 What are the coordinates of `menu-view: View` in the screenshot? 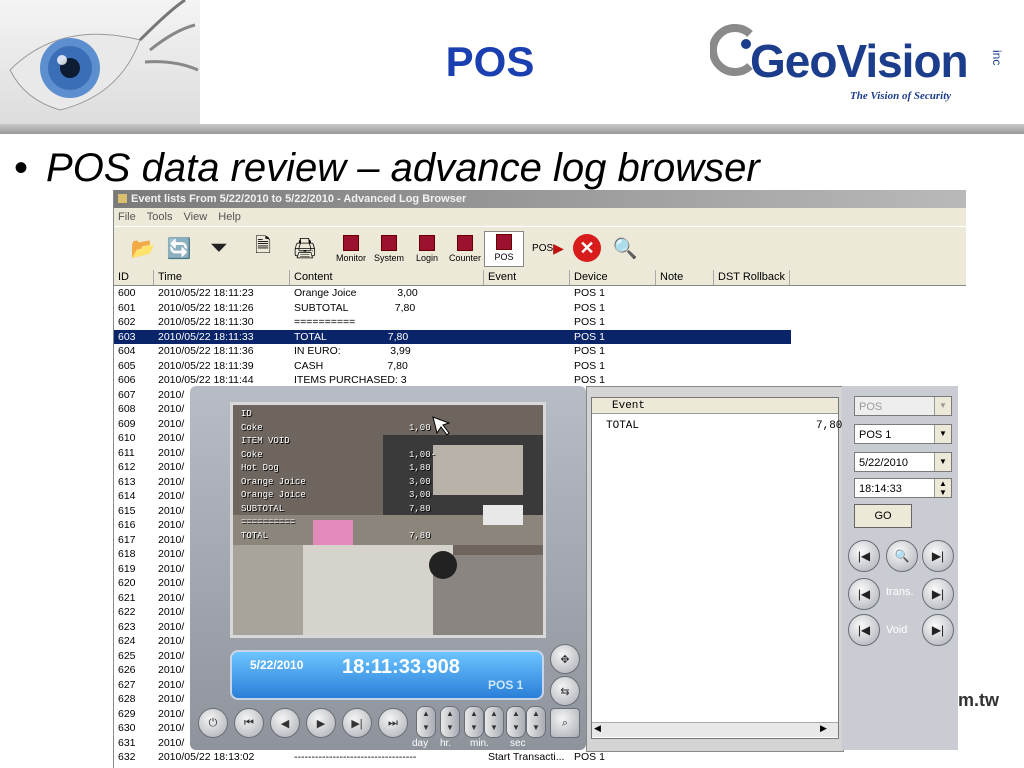 It's located at (196, 217).